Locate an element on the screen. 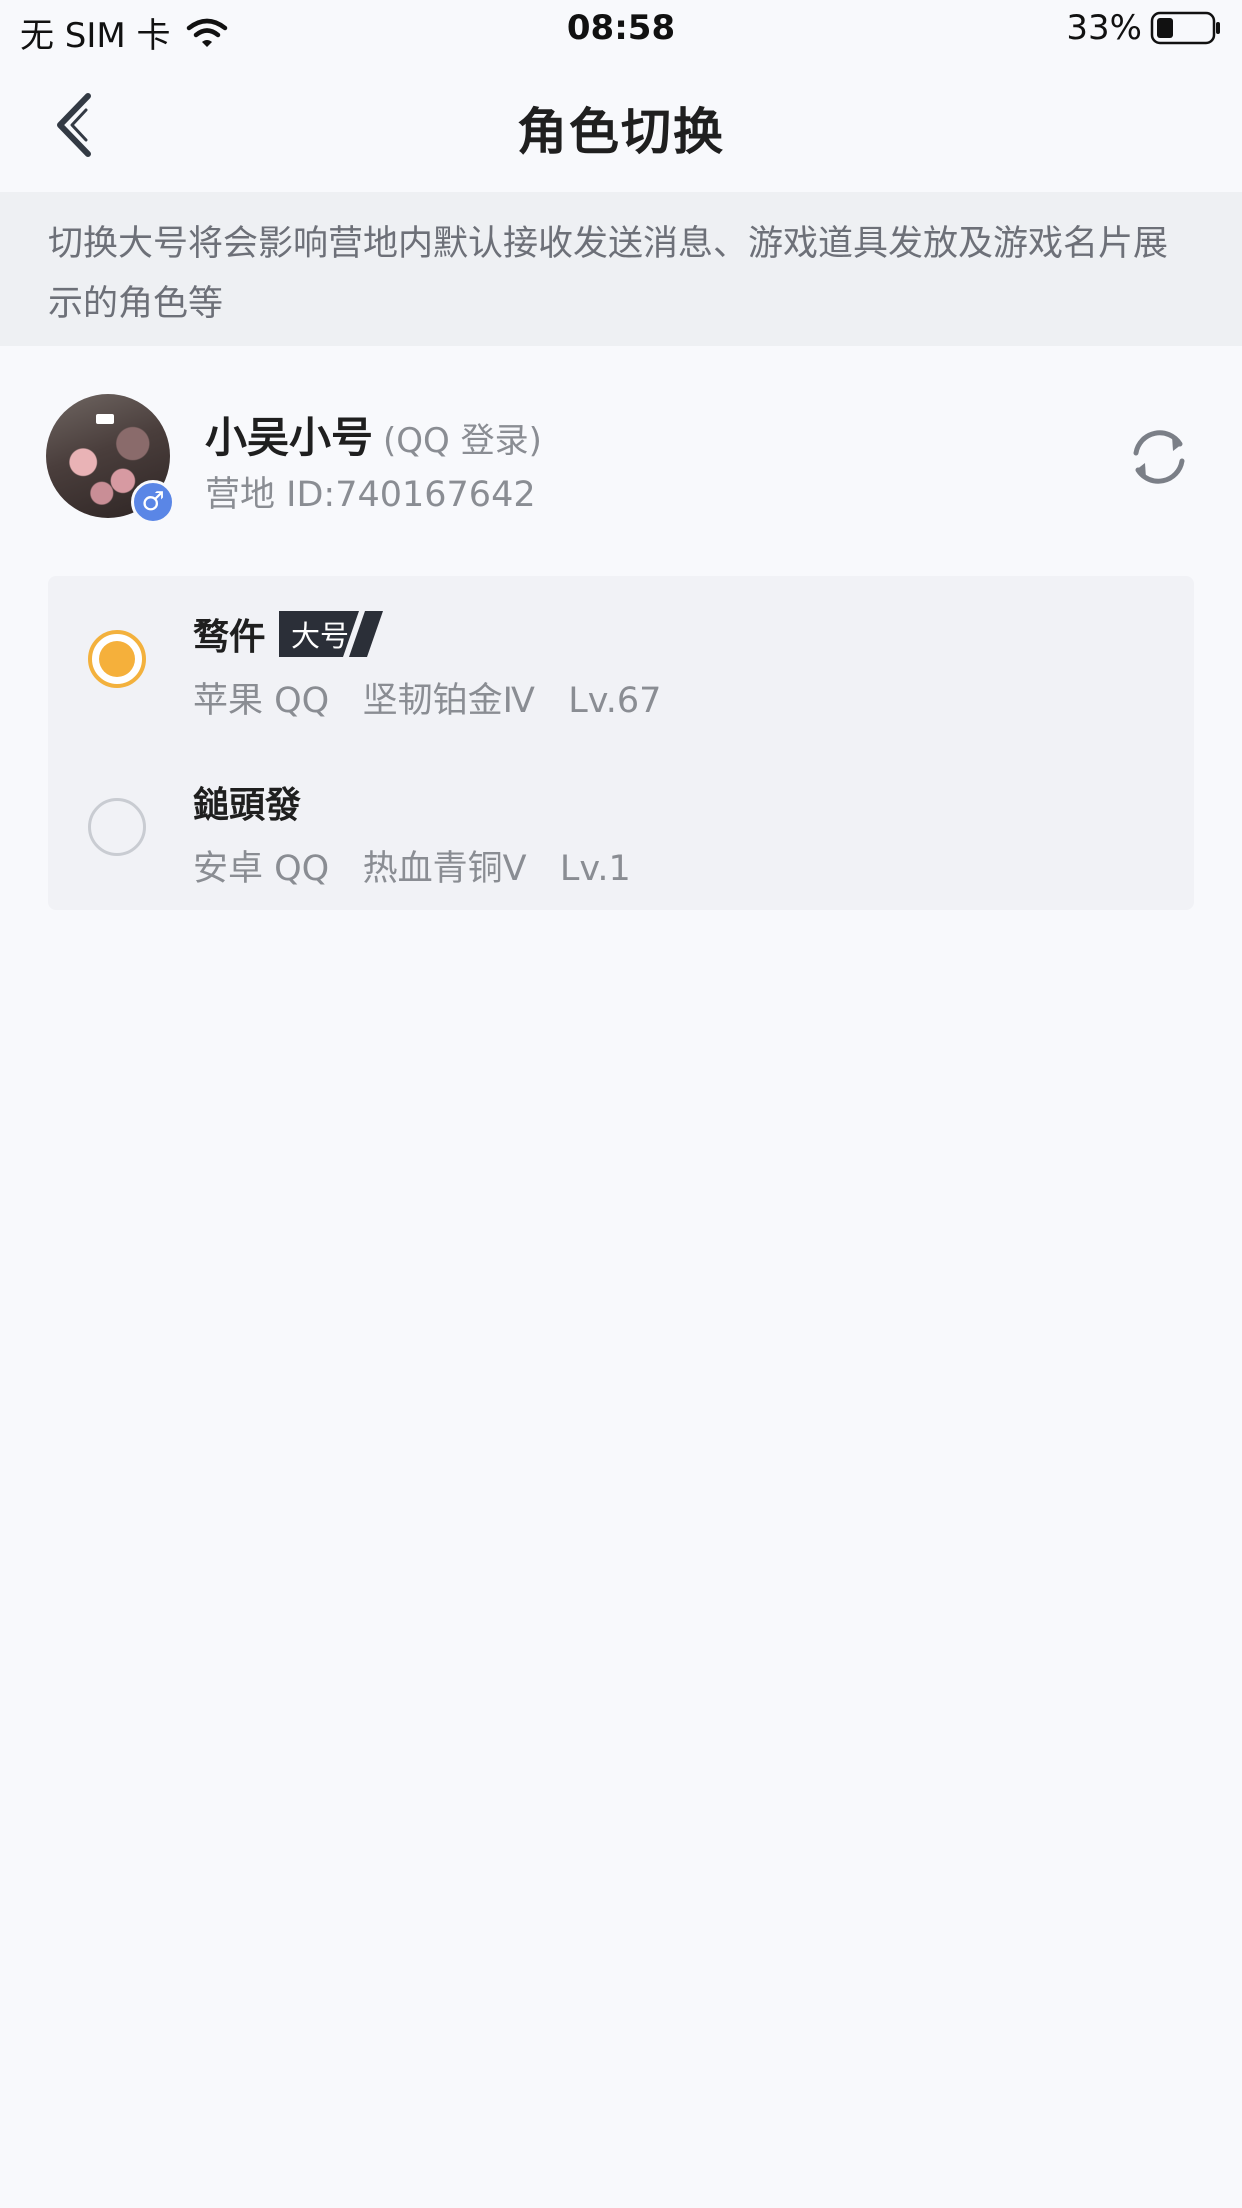  notice-text: 切换大号将会影响营地内默认接收发送消息、游戏道具发放及游戏名片展示的角色等 is located at coordinates (608, 274).